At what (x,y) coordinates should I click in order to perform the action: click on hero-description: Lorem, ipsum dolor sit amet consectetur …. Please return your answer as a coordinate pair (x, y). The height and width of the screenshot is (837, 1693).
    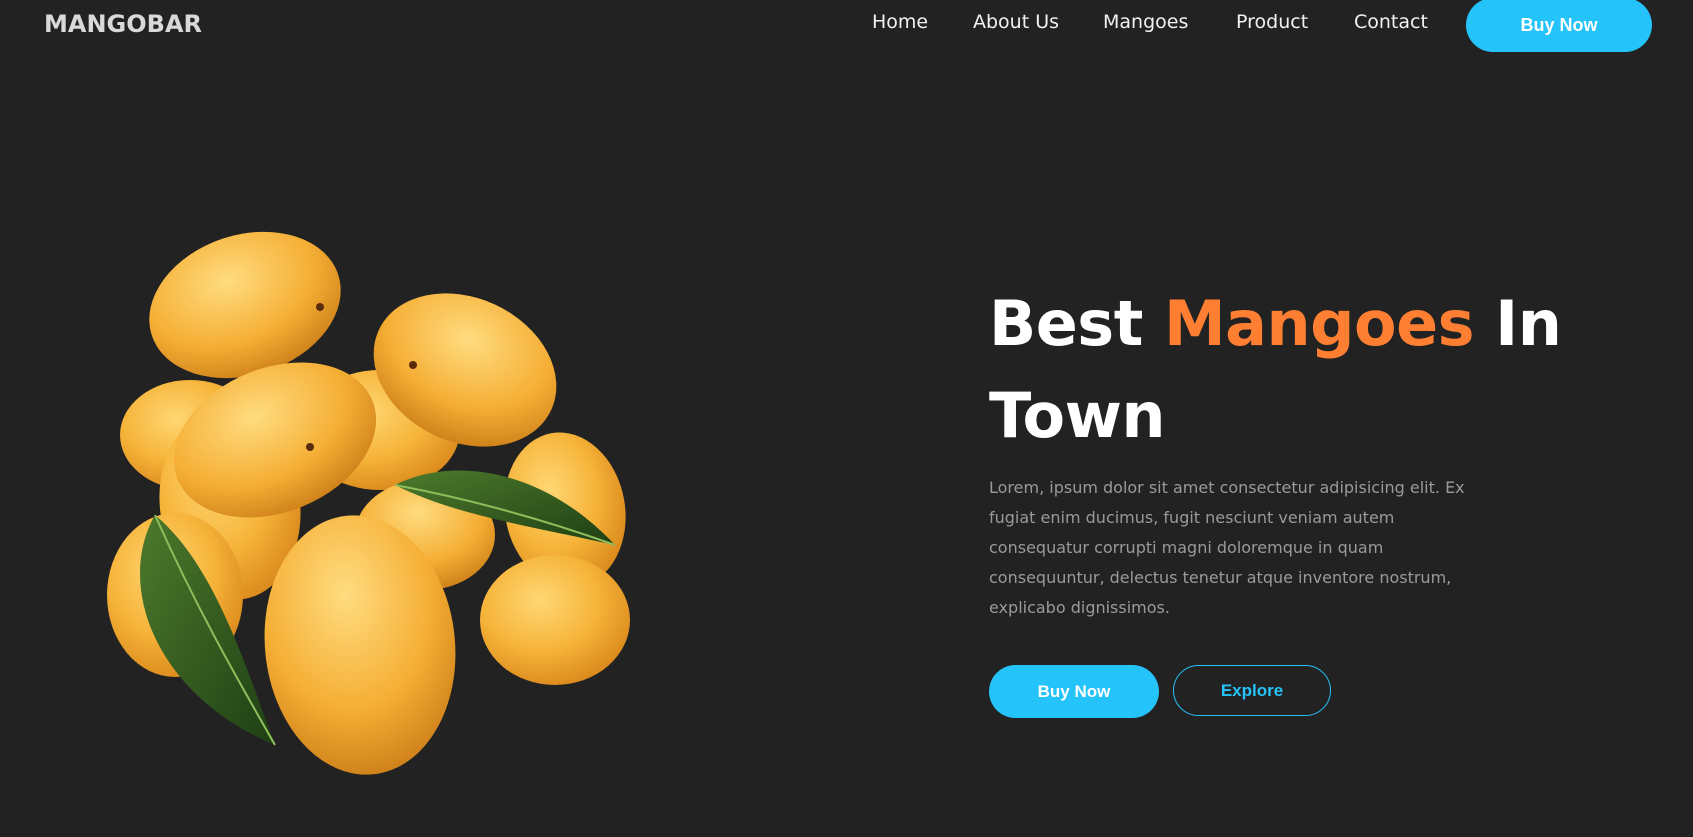
    Looking at the image, I should click on (1227, 547).